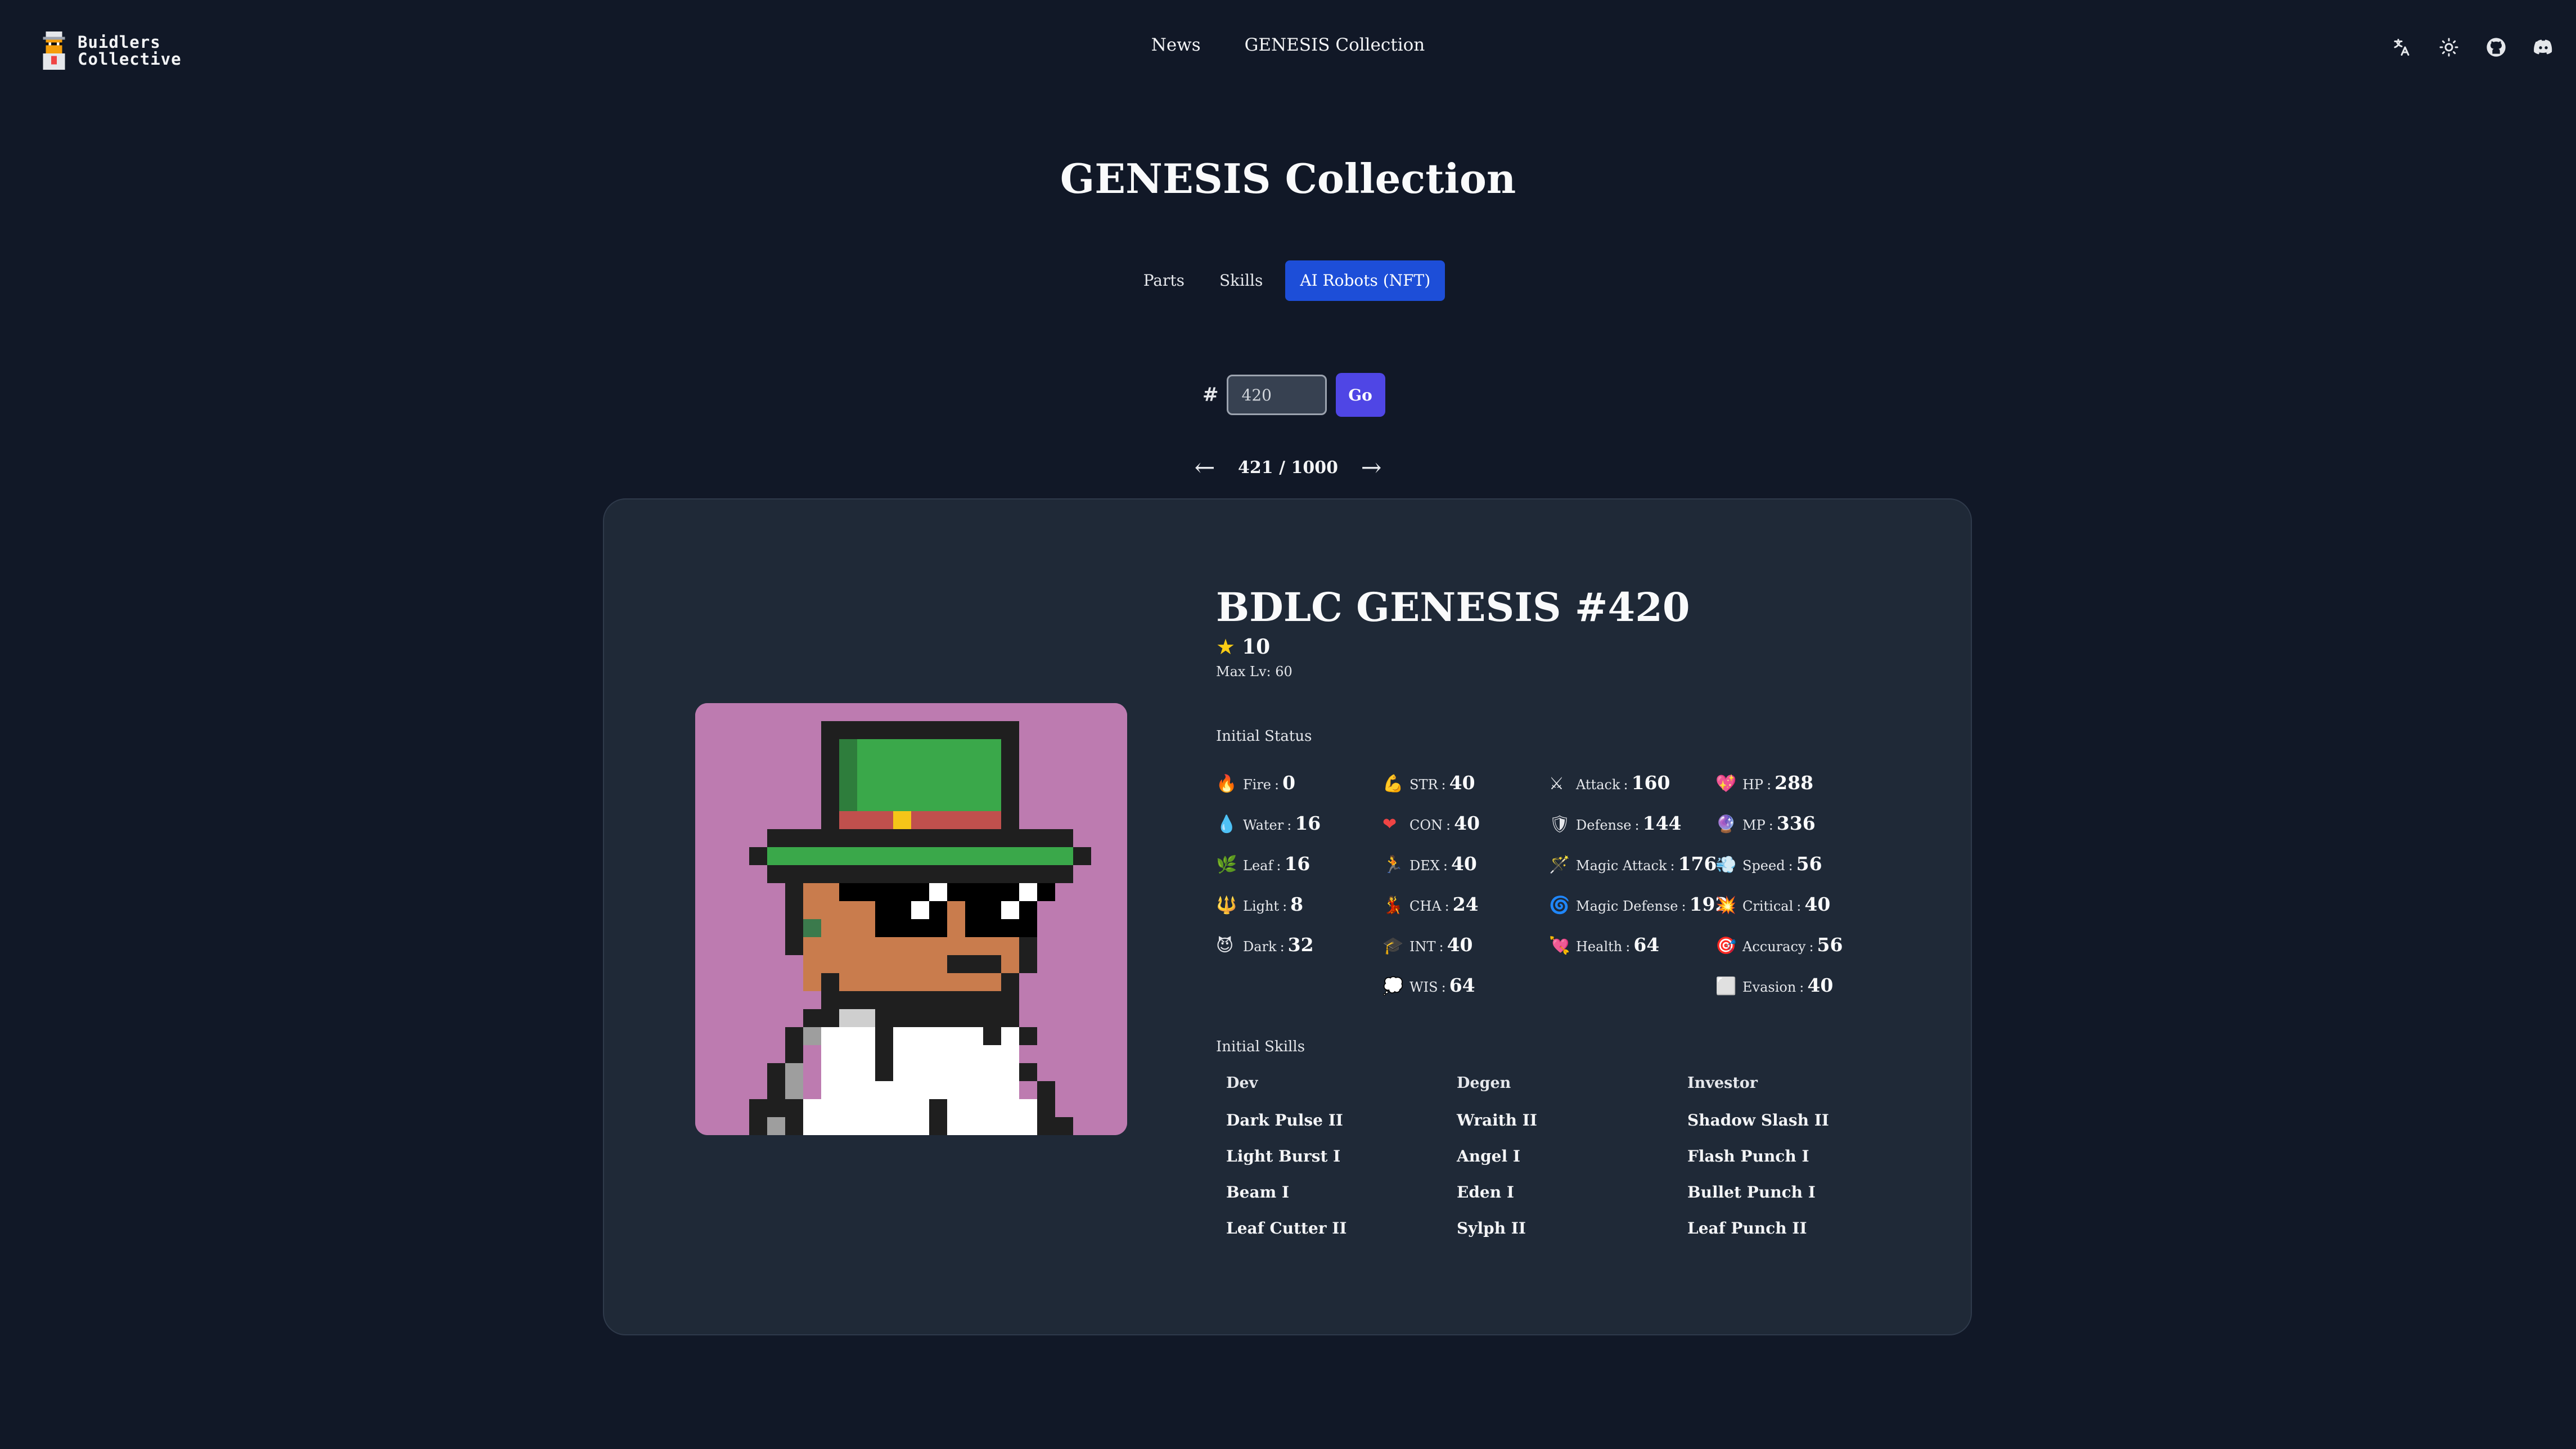 This screenshot has height=1449, width=2576. I want to click on stat-name: HP, so click(1753, 785).